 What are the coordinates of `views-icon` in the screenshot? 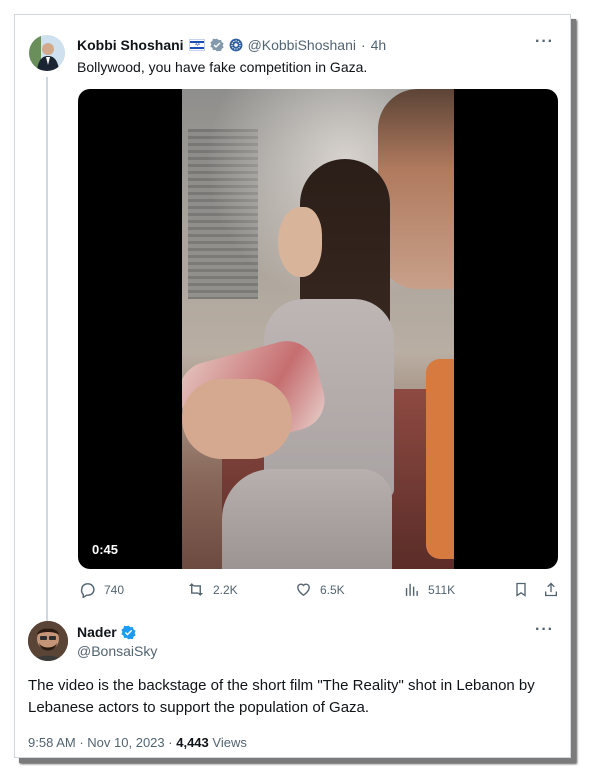 It's located at (411, 589).